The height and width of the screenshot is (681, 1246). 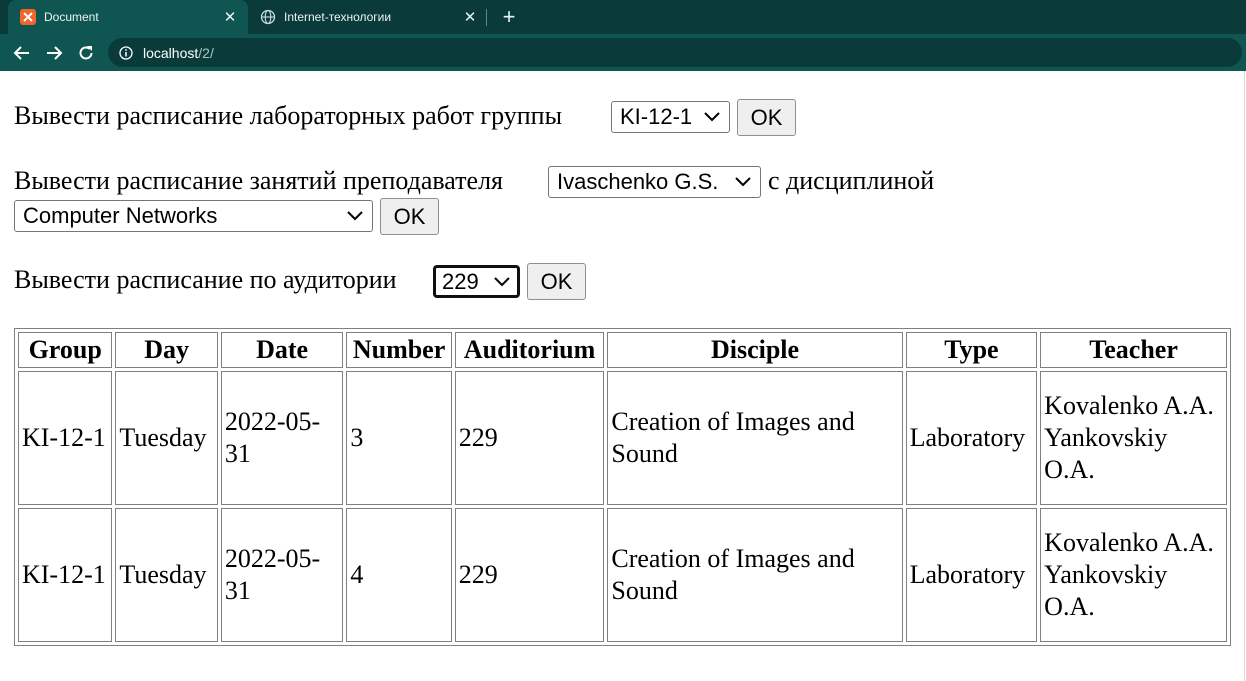 I want to click on back-button, so click(x=22, y=53).